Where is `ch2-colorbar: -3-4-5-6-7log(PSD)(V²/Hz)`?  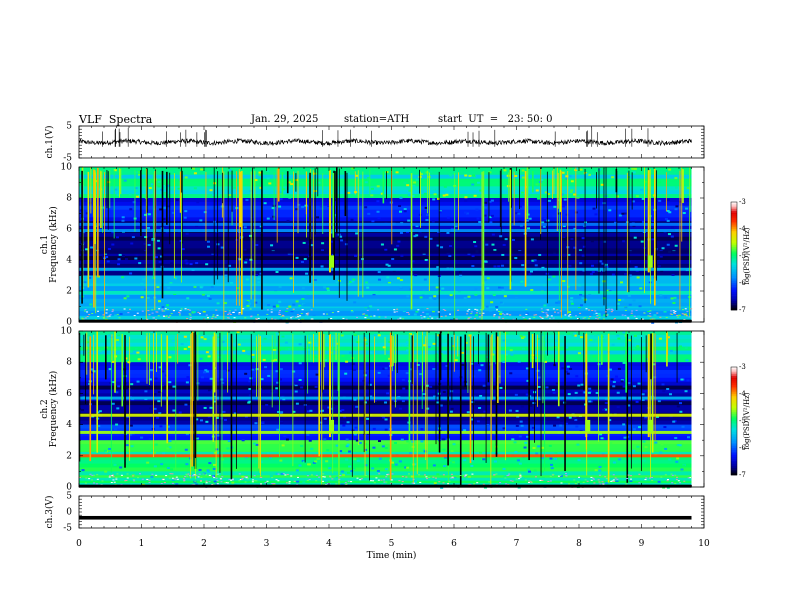 ch2-colorbar: -3-4-5-6-7log(PSD)(V²/Hz) is located at coordinates (740, 421).